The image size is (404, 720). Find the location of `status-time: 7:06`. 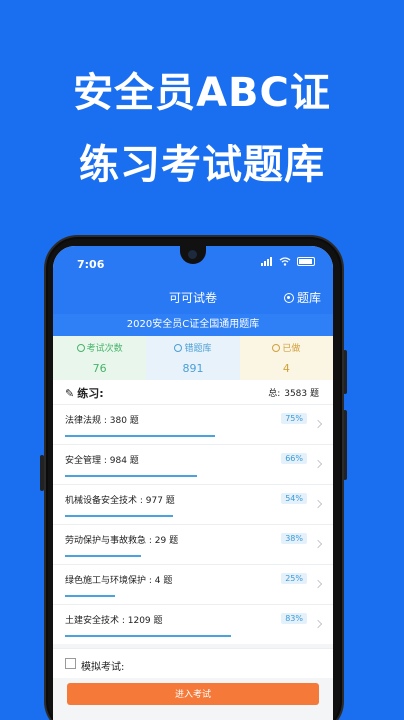

status-time: 7:06 is located at coordinates (91, 264).